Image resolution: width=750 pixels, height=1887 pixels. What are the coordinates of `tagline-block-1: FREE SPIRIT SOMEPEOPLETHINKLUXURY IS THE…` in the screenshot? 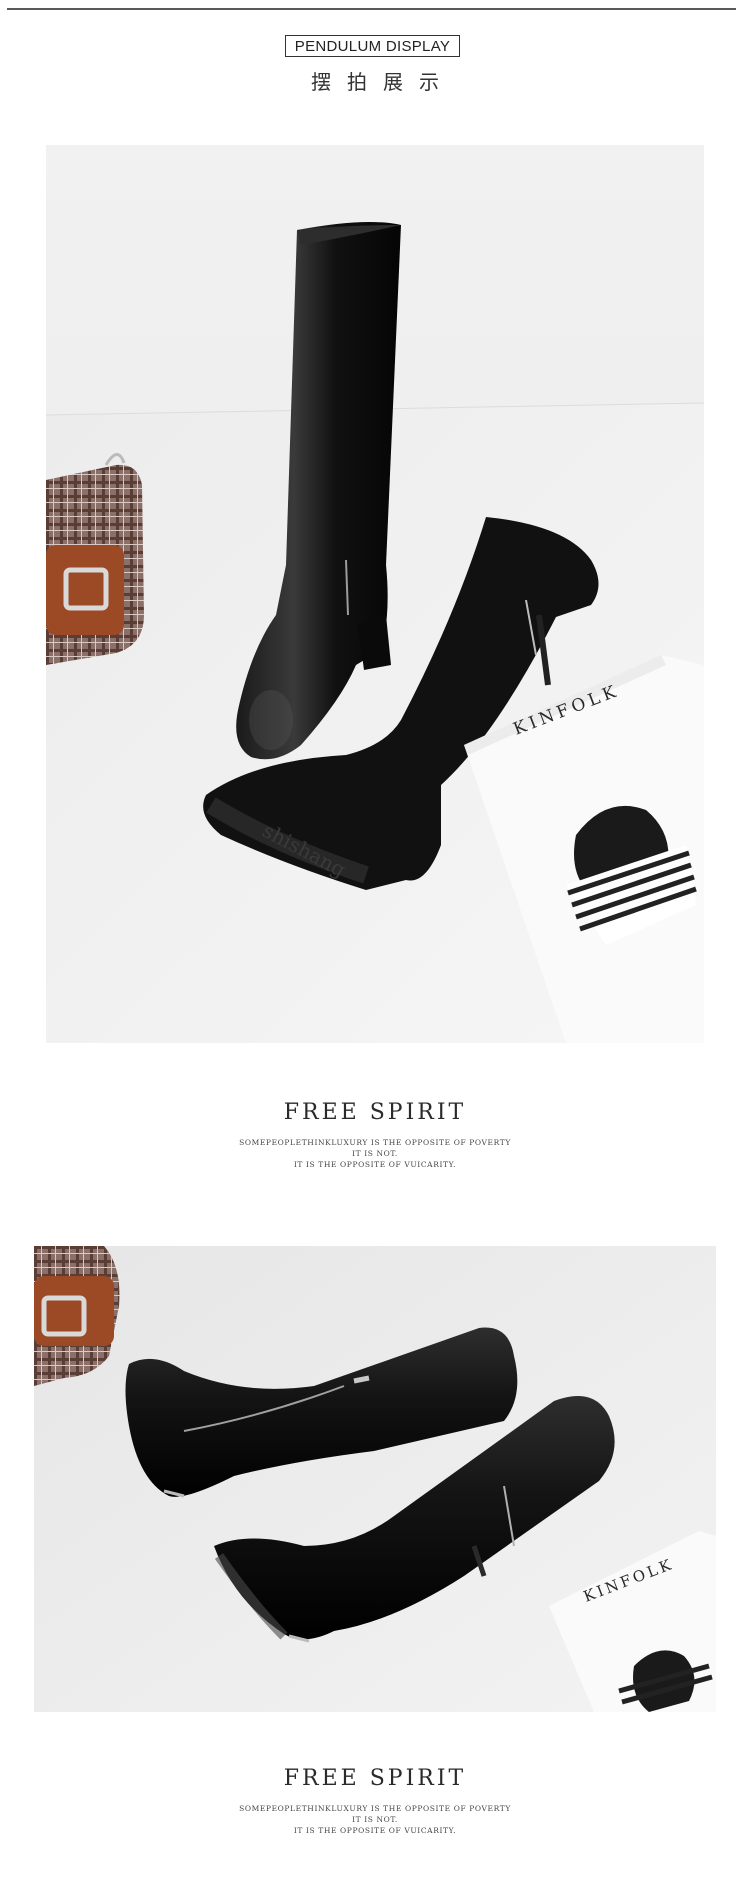 It's located at (375, 1135).